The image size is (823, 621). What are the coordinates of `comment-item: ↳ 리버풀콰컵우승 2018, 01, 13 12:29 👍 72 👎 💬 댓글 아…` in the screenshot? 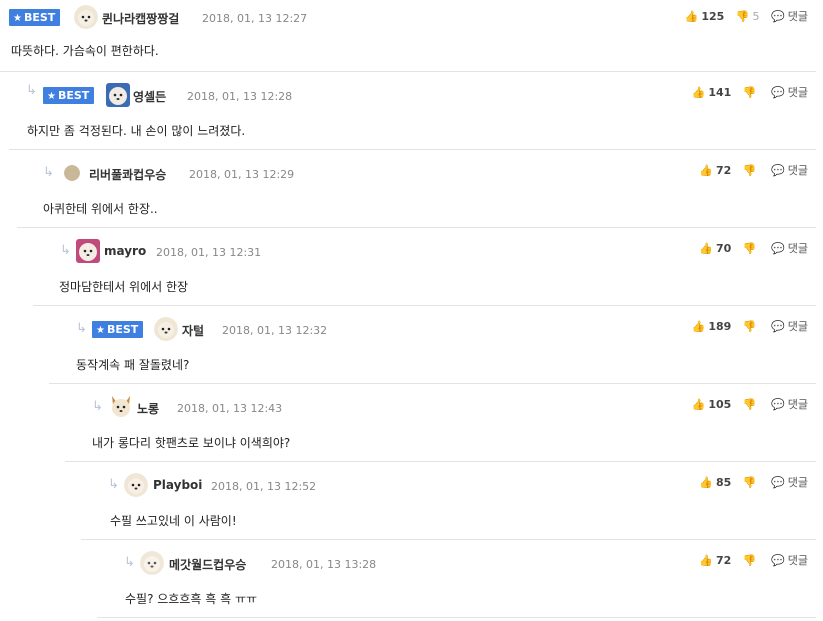 It's located at (416, 189).